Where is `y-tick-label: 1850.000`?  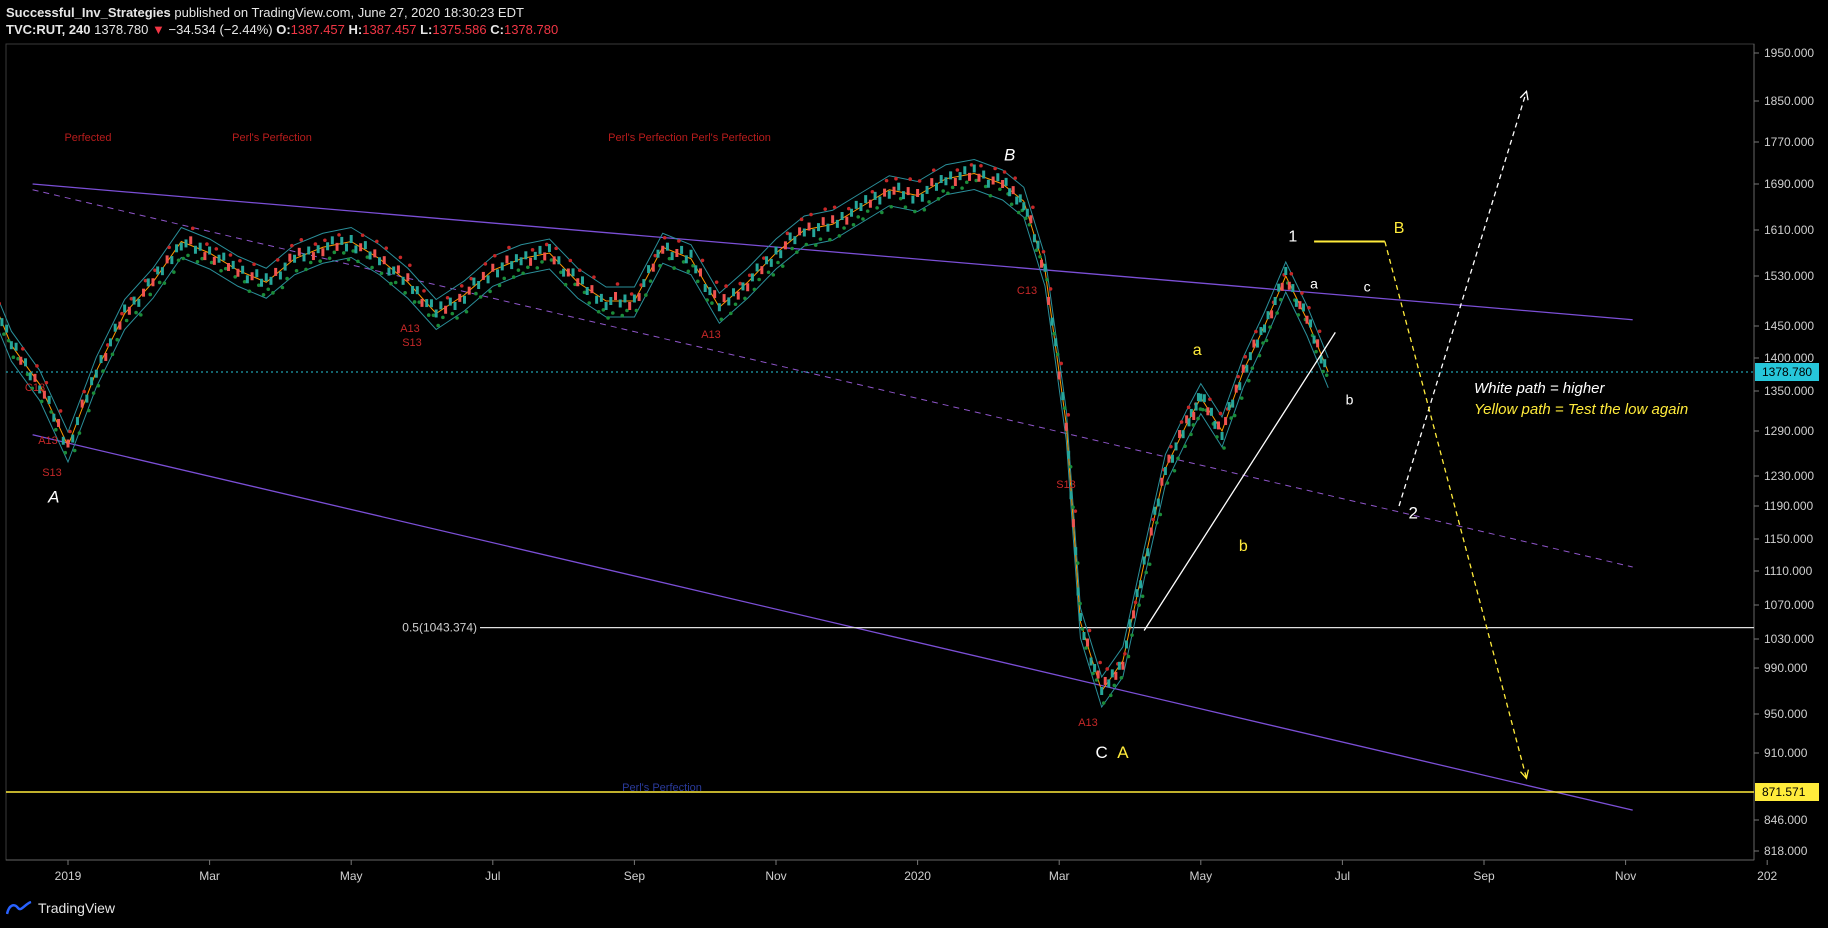
y-tick-label: 1850.000 is located at coordinates (1789, 101).